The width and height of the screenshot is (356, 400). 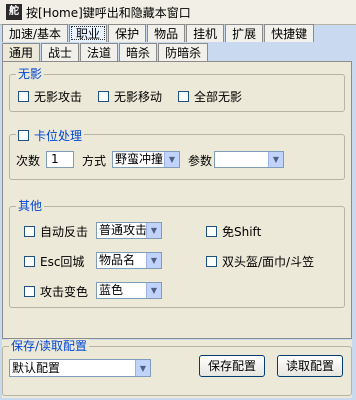 What do you see at coordinates (268, 262) in the screenshot?
I see `double-head-label: 双头盔/面巾/斗笠` at bounding box center [268, 262].